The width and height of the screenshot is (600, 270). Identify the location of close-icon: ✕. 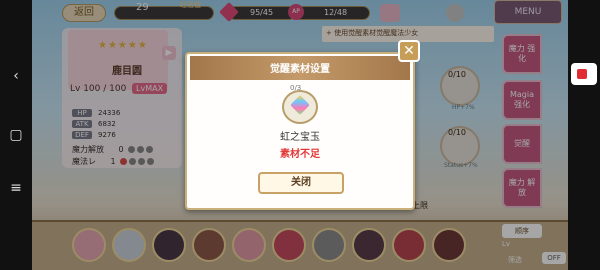
(409, 51).